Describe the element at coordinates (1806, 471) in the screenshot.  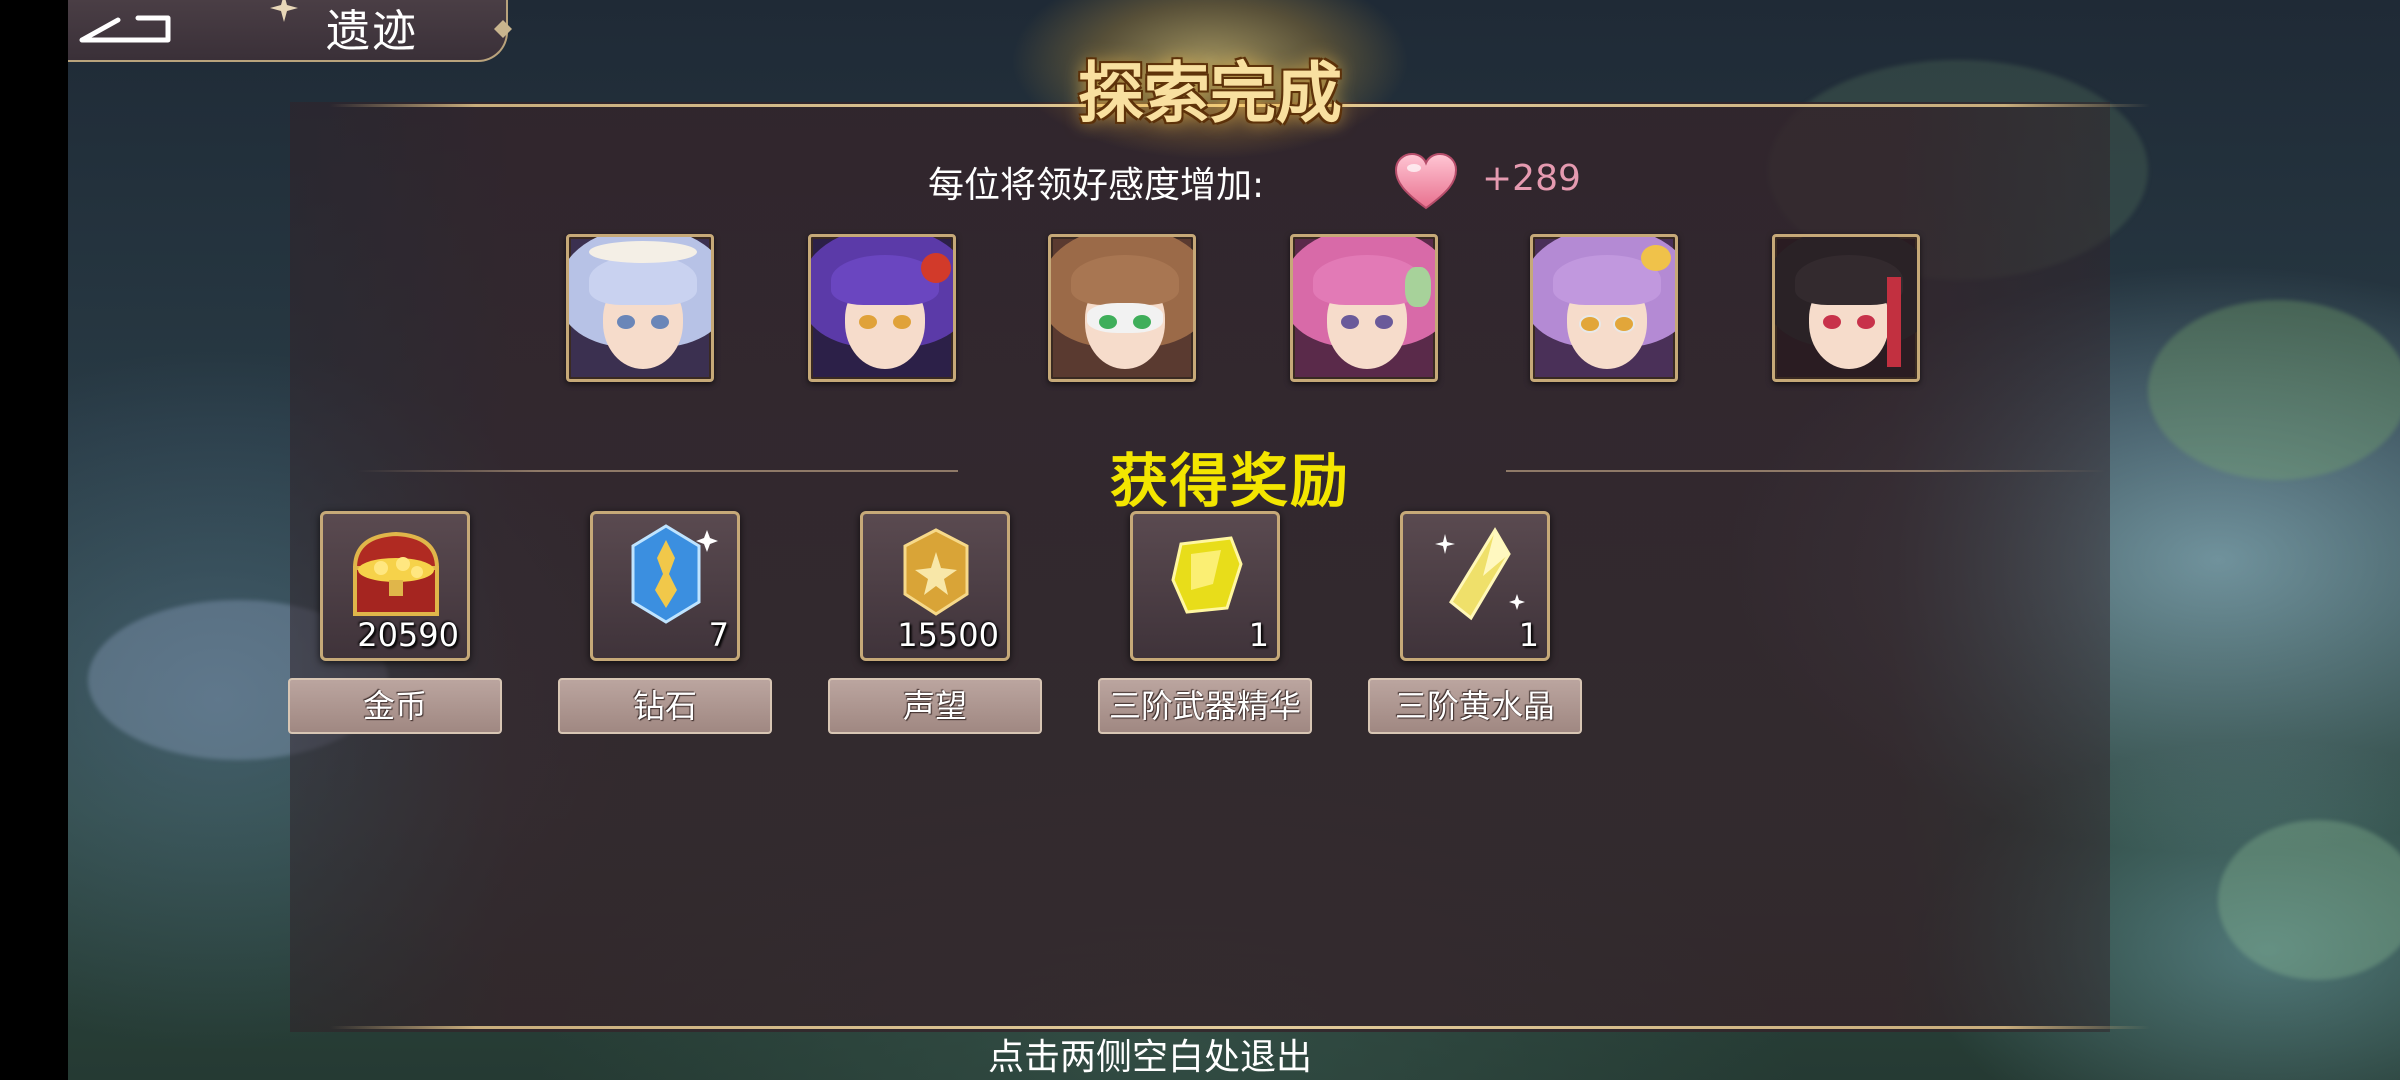
I see `rewards-divider-right` at that location.